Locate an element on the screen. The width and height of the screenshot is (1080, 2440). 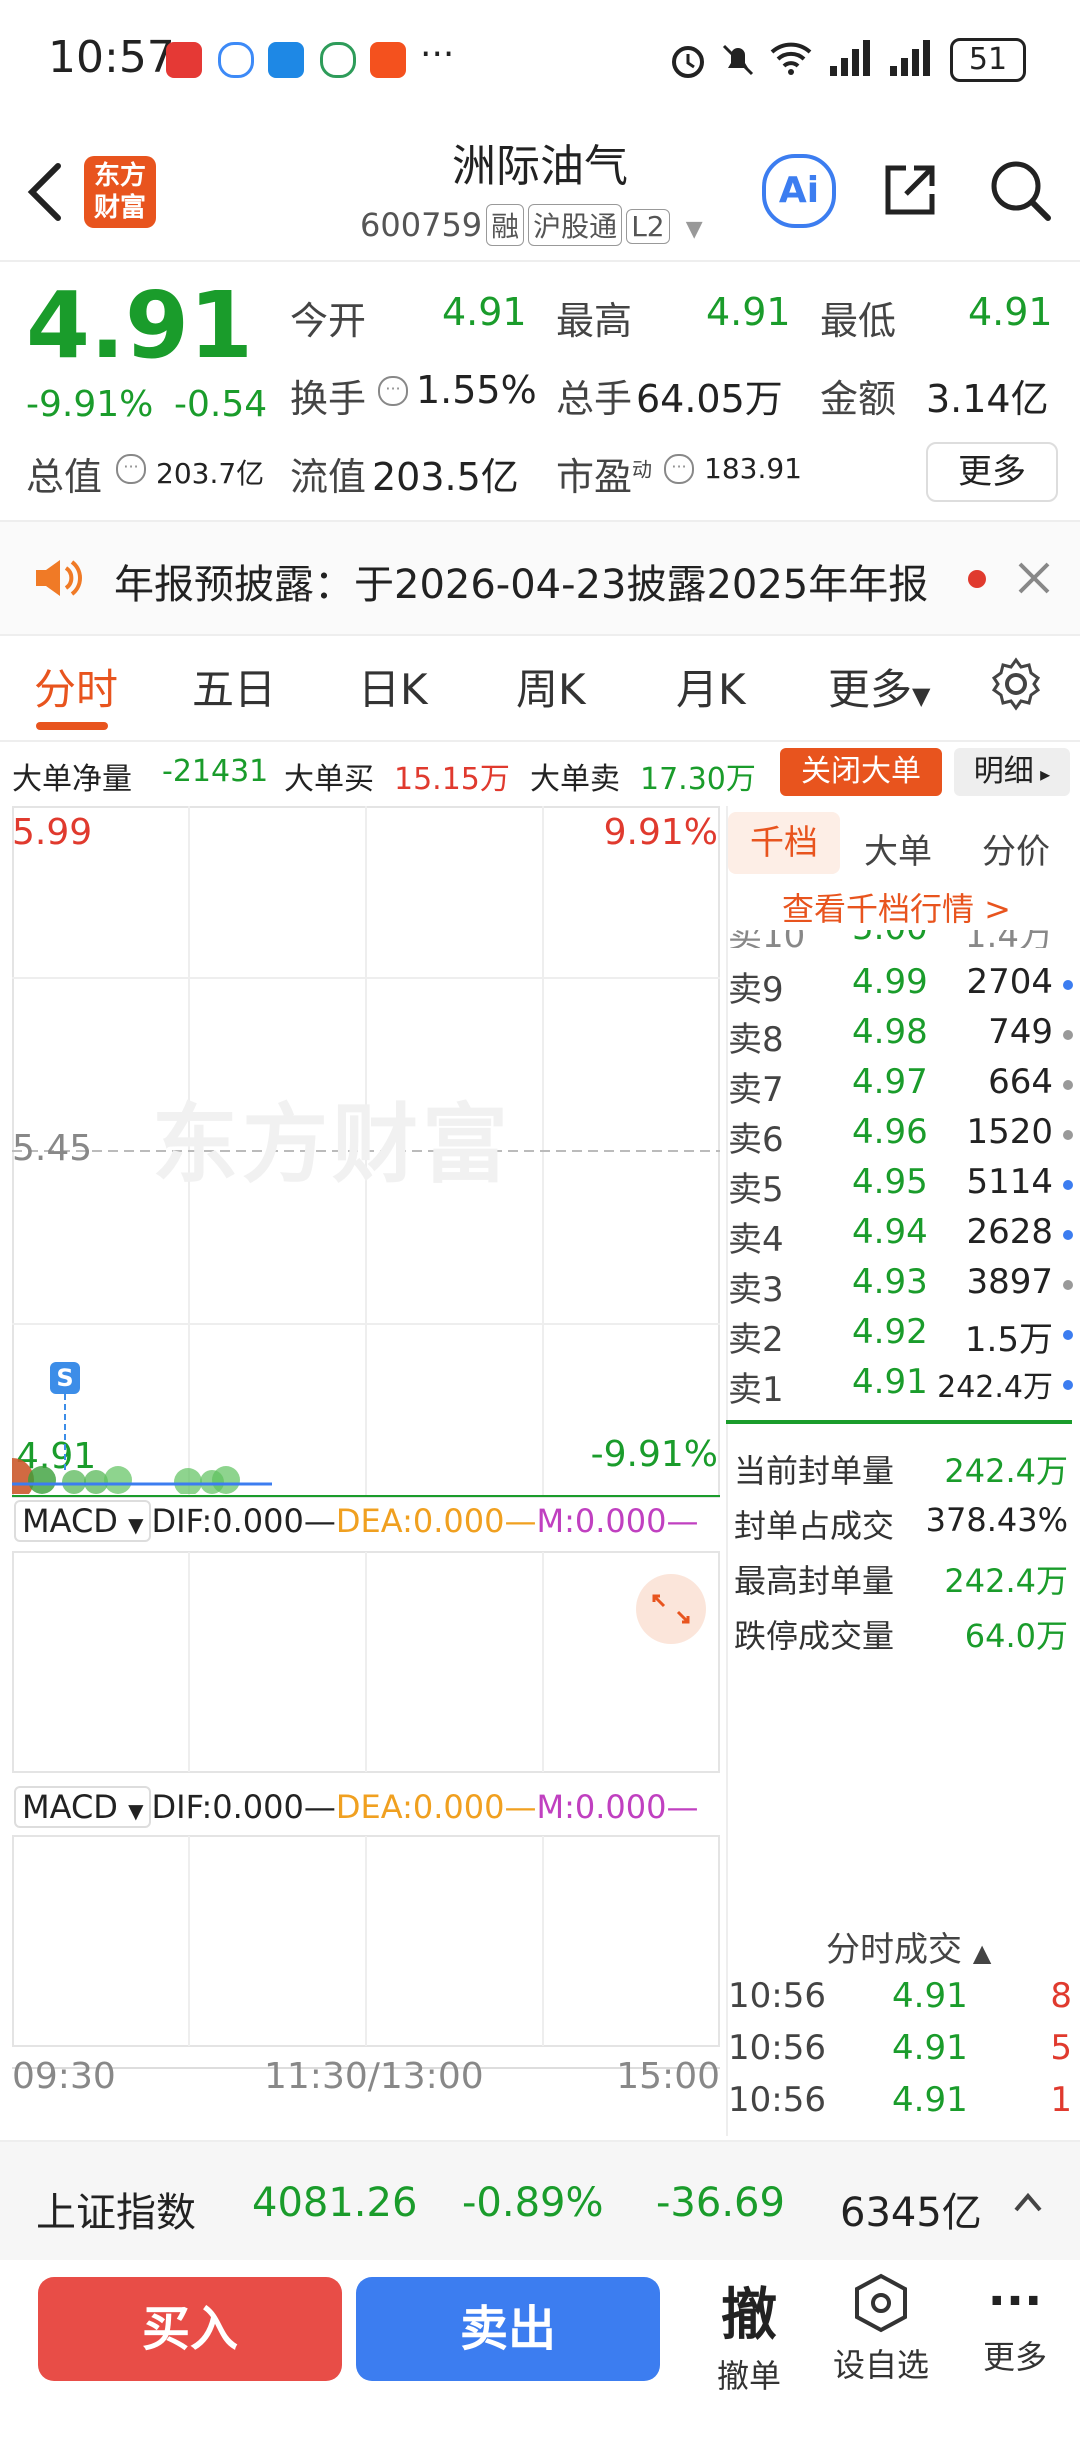
amount-label: 金额 is located at coordinates (858, 399).